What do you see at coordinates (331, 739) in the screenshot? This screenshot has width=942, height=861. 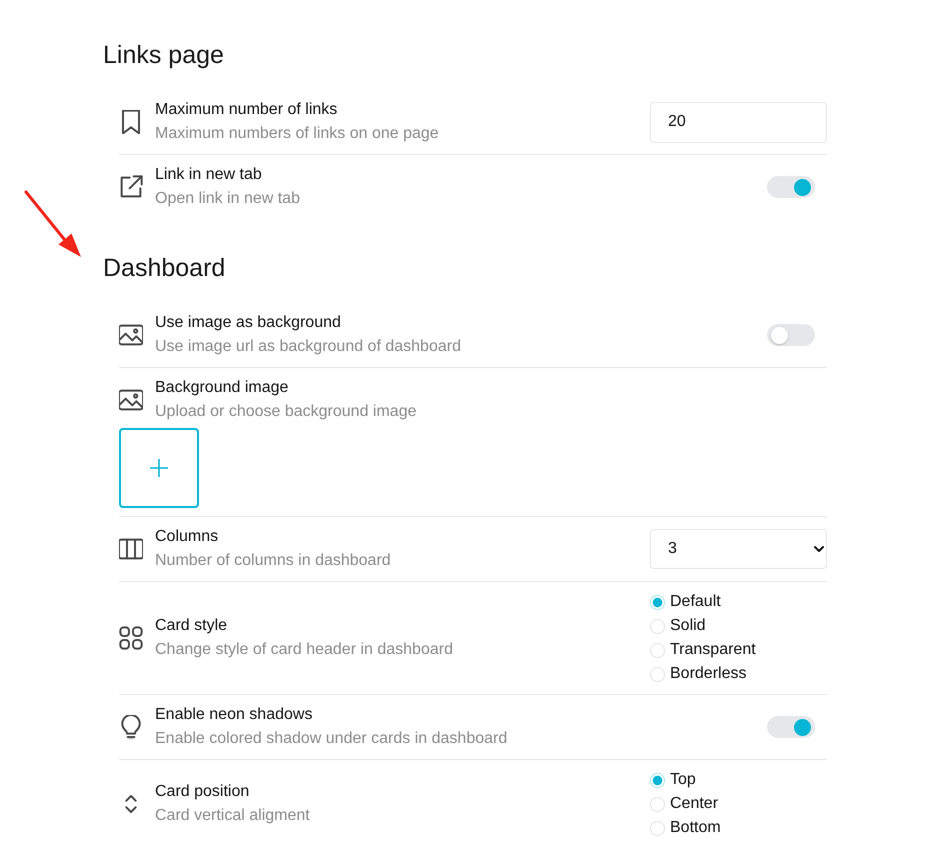 I see `setting-description: Enable colored shadow under cards in dashboard` at bounding box center [331, 739].